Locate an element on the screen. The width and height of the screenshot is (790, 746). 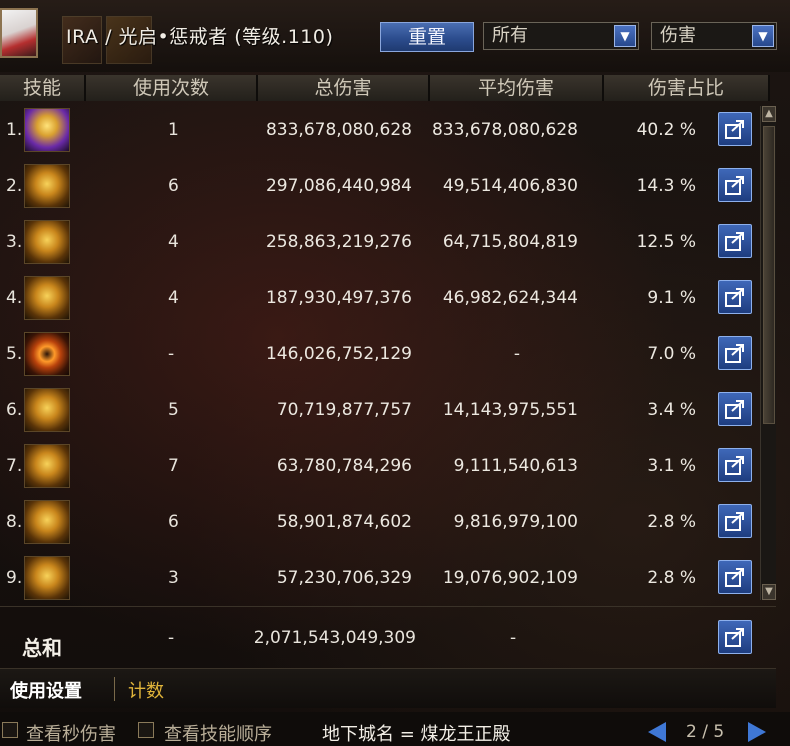
divider is located at coordinates (388, 606).